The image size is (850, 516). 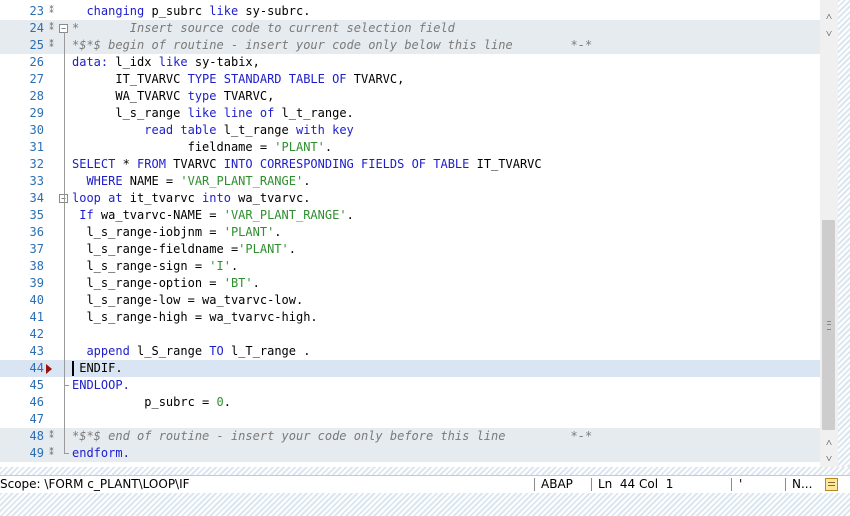 I want to click on current-line-arrow-icon, so click(x=49, y=369).